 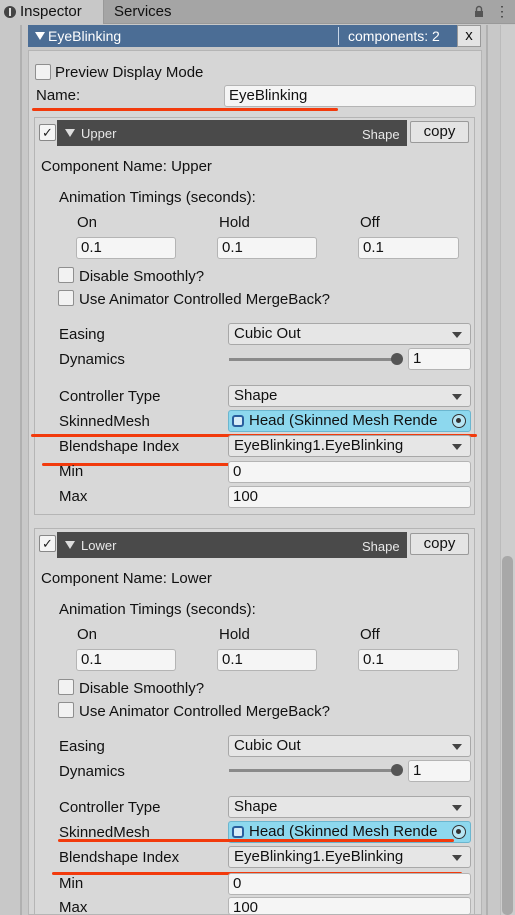 I want to click on skinned-mesh-field: Head (Skinned Mesh Rende, so click(x=349, y=421).